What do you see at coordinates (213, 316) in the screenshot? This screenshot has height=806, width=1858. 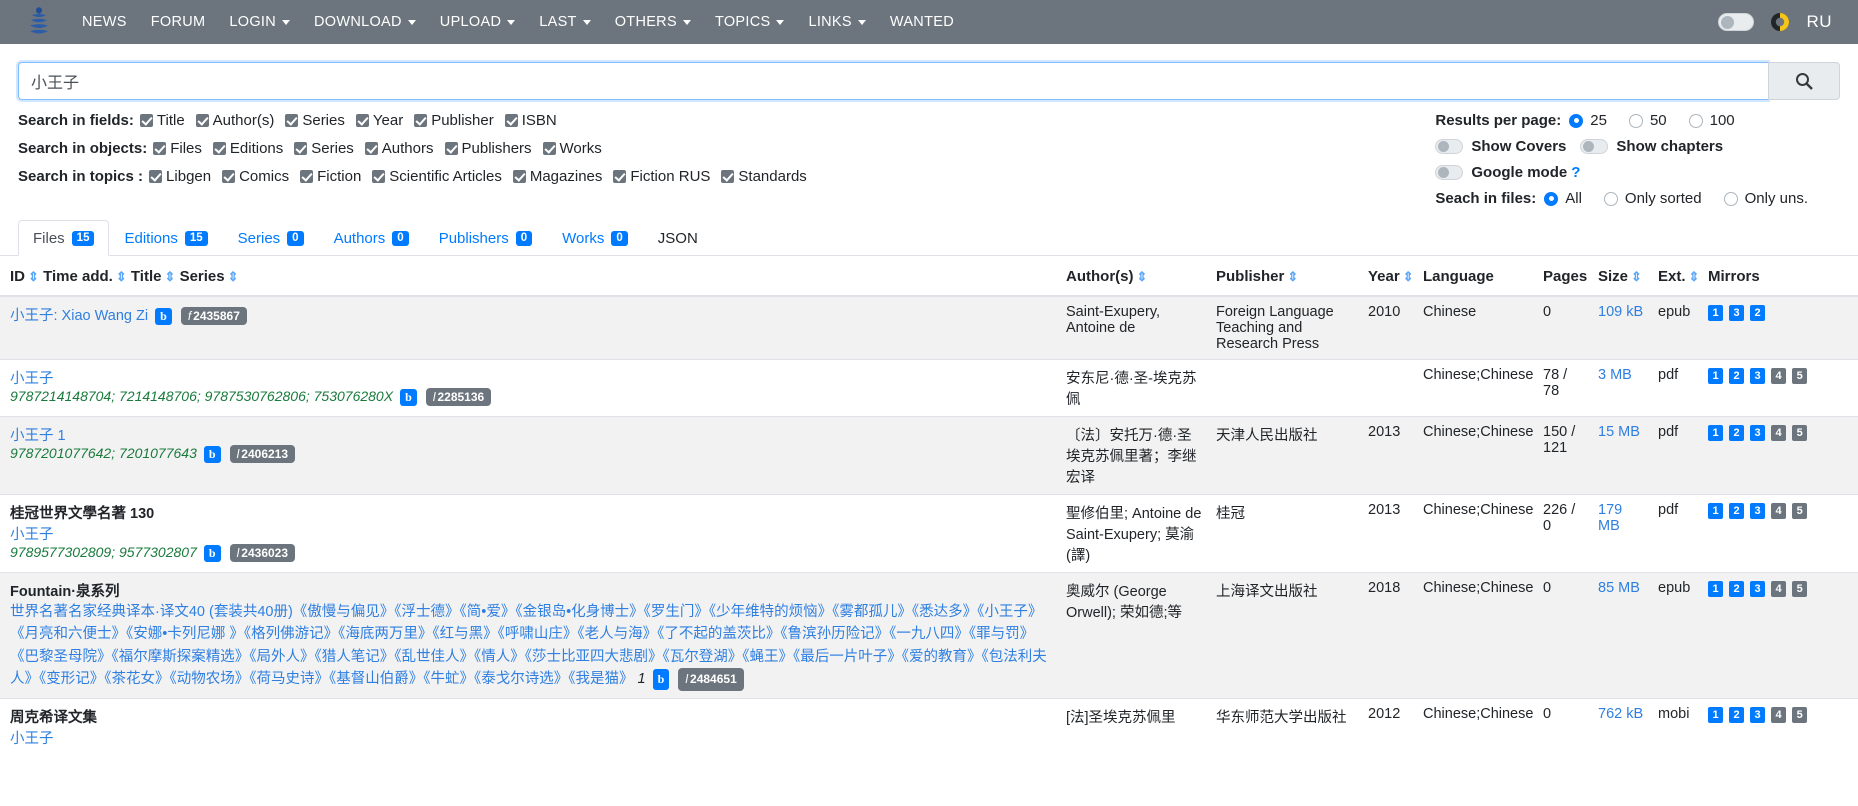 I see `file-id-badge: f 2435867` at bounding box center [213, 316].